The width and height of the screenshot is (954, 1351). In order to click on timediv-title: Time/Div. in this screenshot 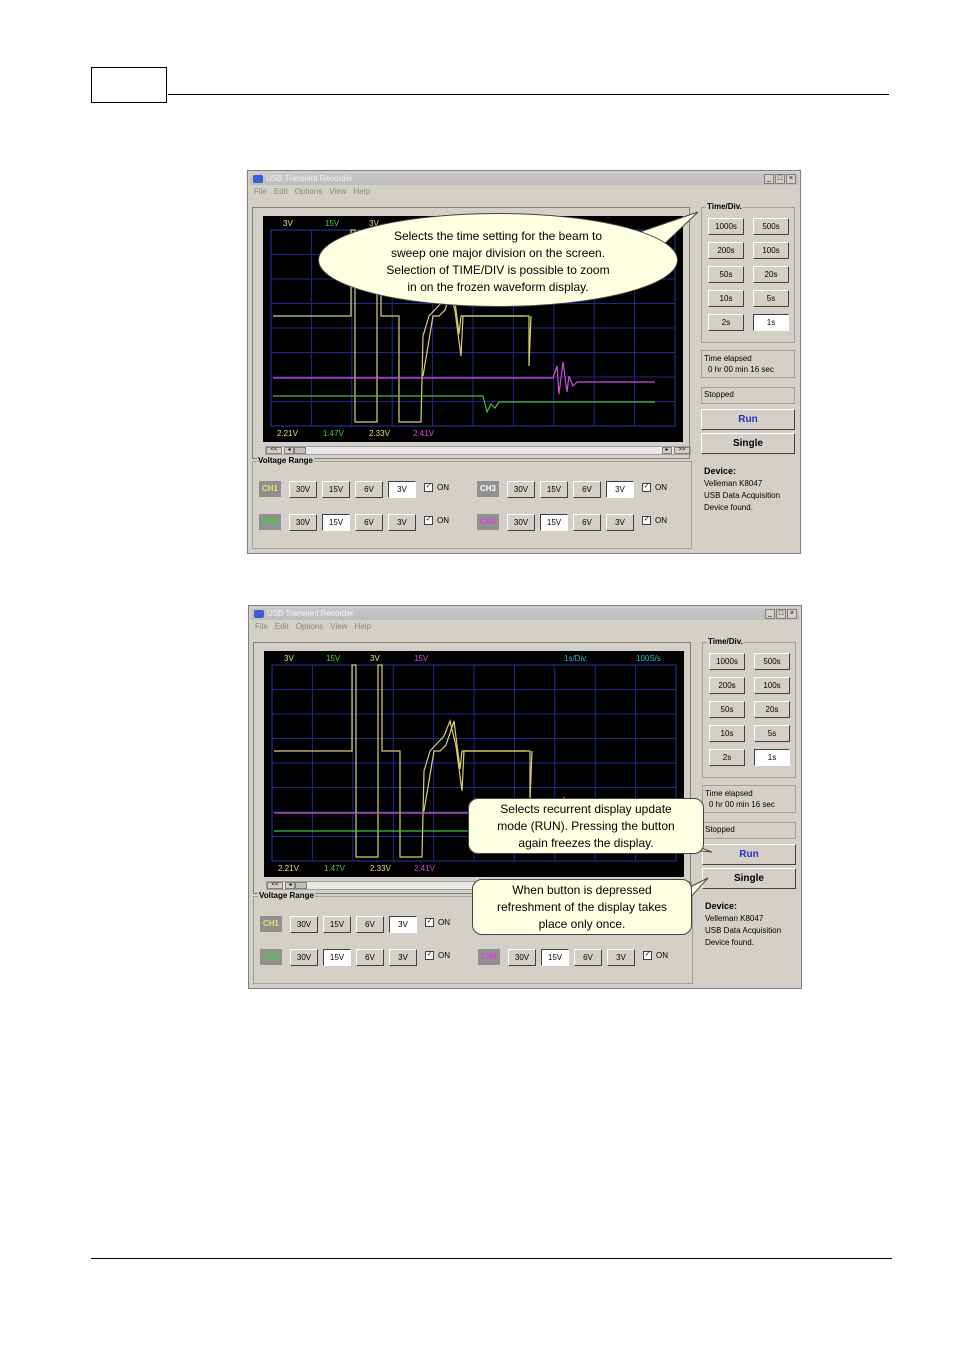, I will do `click(724, 206)`.